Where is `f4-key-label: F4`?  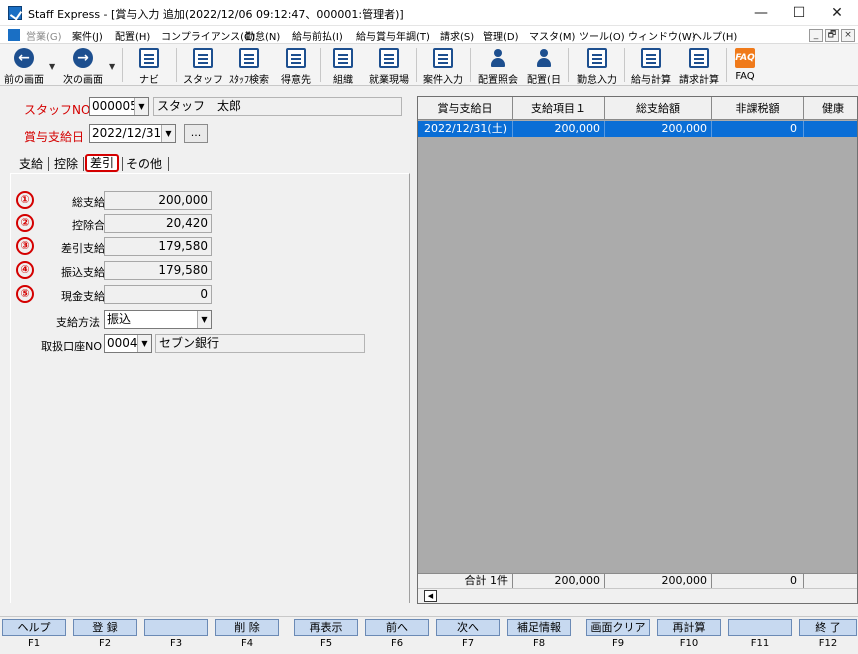
f4-key-label: F4 is located at coordinates (247, 643).